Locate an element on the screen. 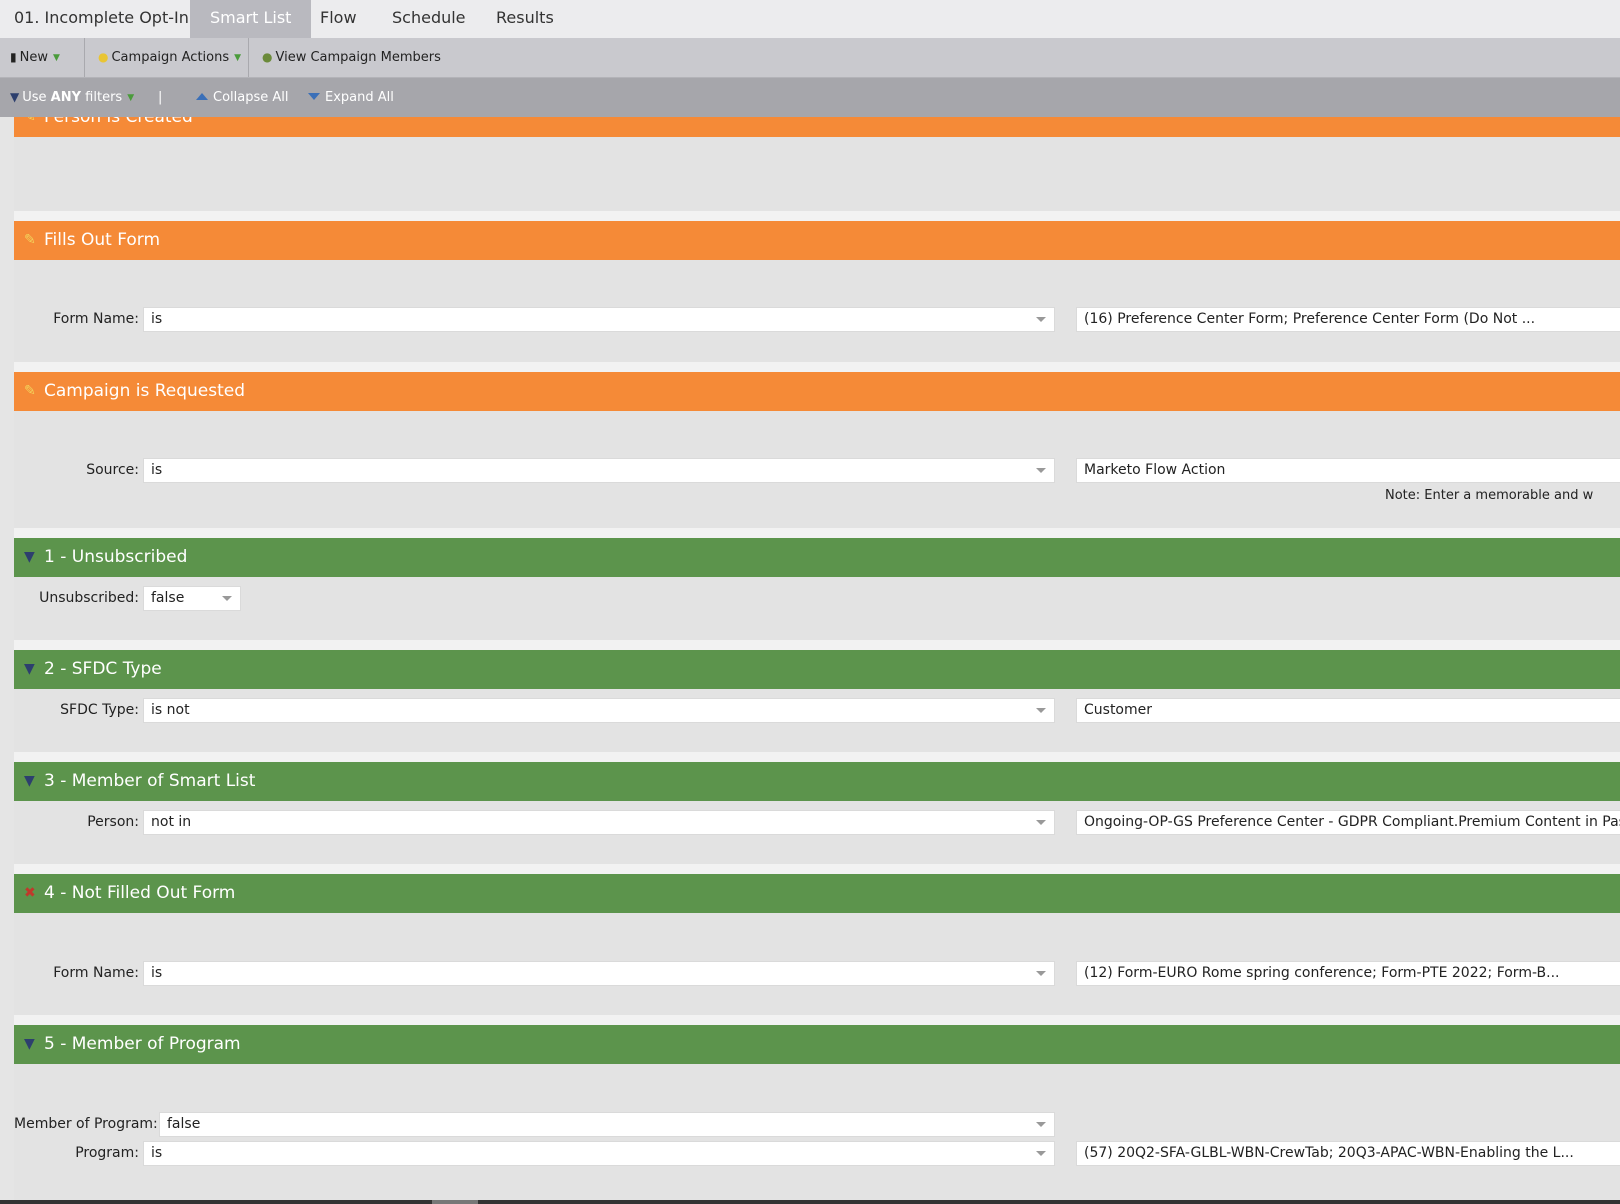 This screenshot has width=1620, height=1204. tab-flow: Flow is located at coordinates (338, 19).